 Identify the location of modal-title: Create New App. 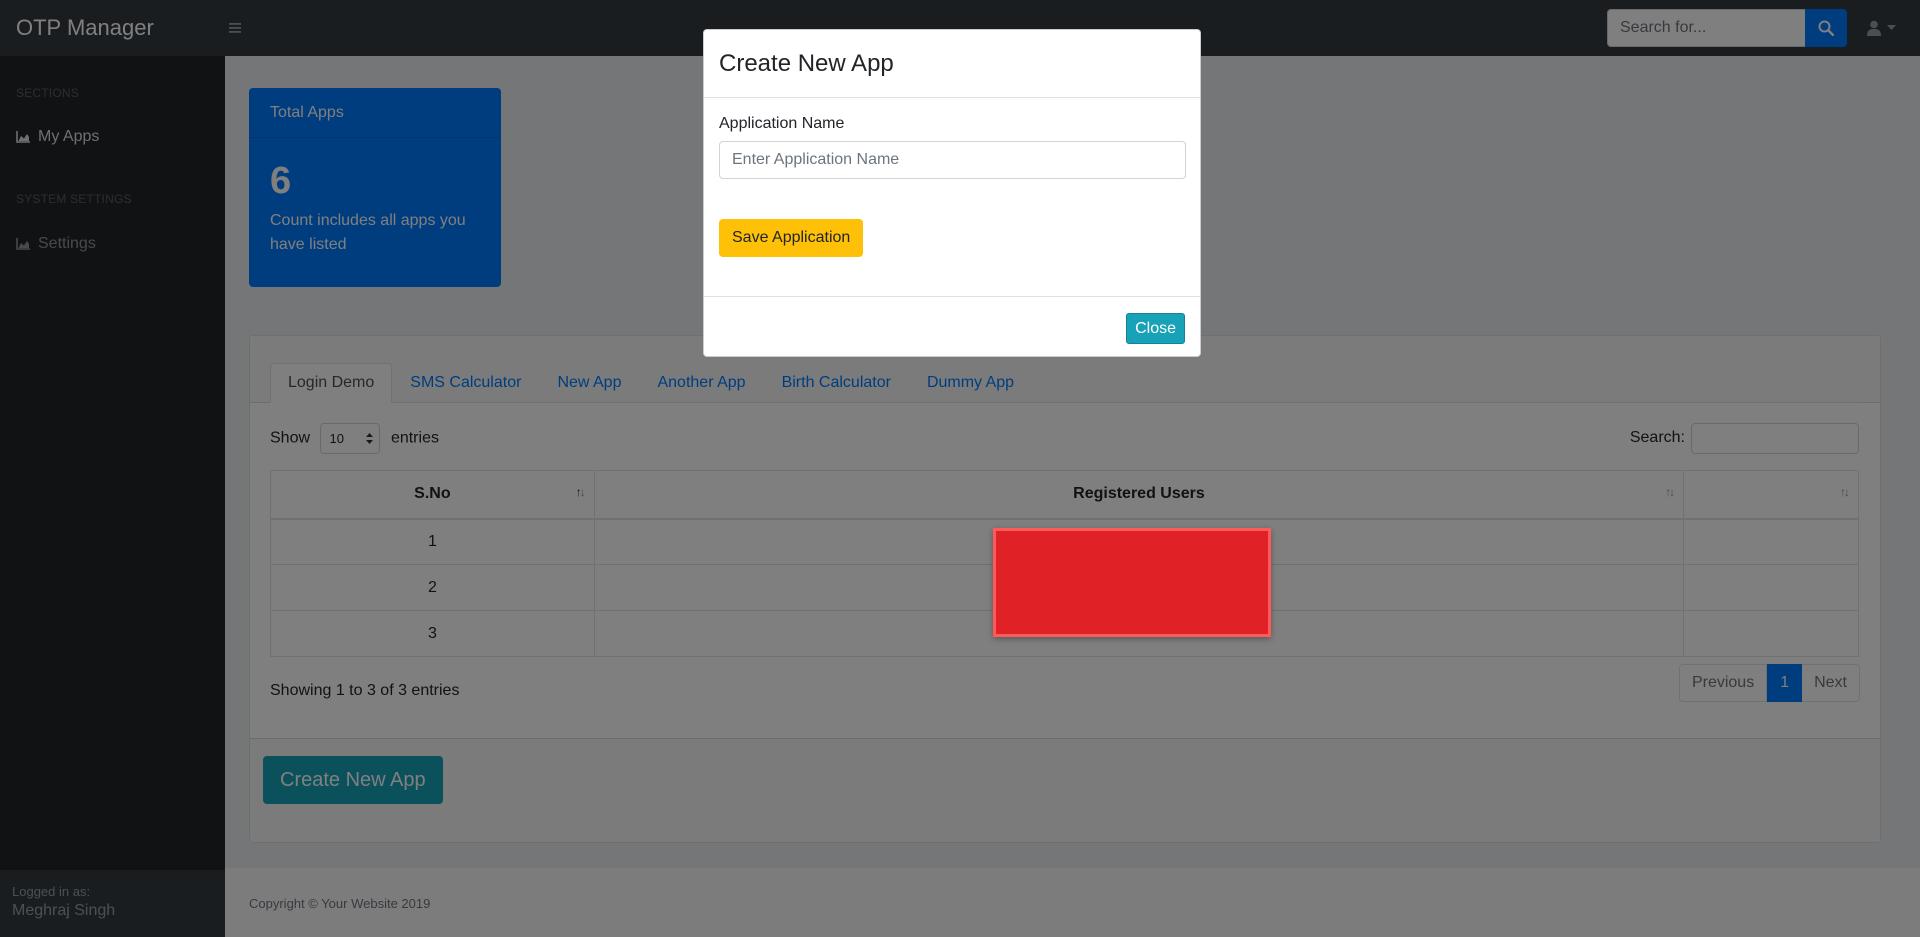
(806, 63).